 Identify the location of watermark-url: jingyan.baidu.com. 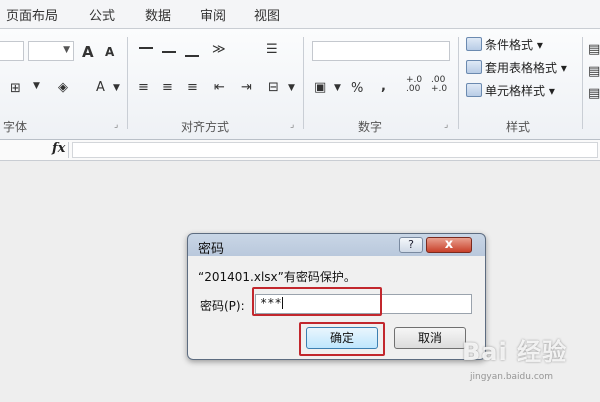
(512, 377).